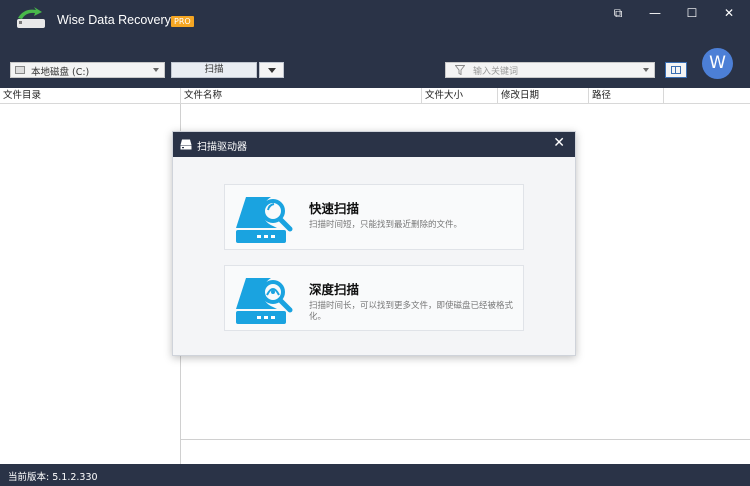  Describe the element at coordinates (626, 95) in the screenshot. I see `column-path: 路径` at that location.